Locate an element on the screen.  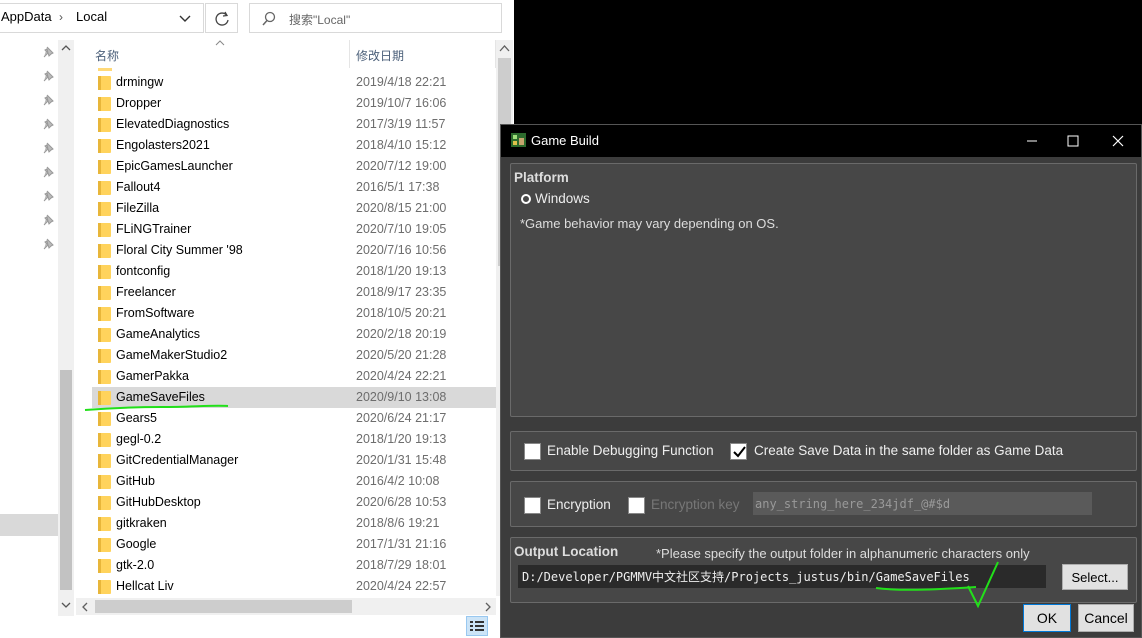
file-row: GitHubDesktop 2020/6/28 10:53 is located at coordinates (294, 502).